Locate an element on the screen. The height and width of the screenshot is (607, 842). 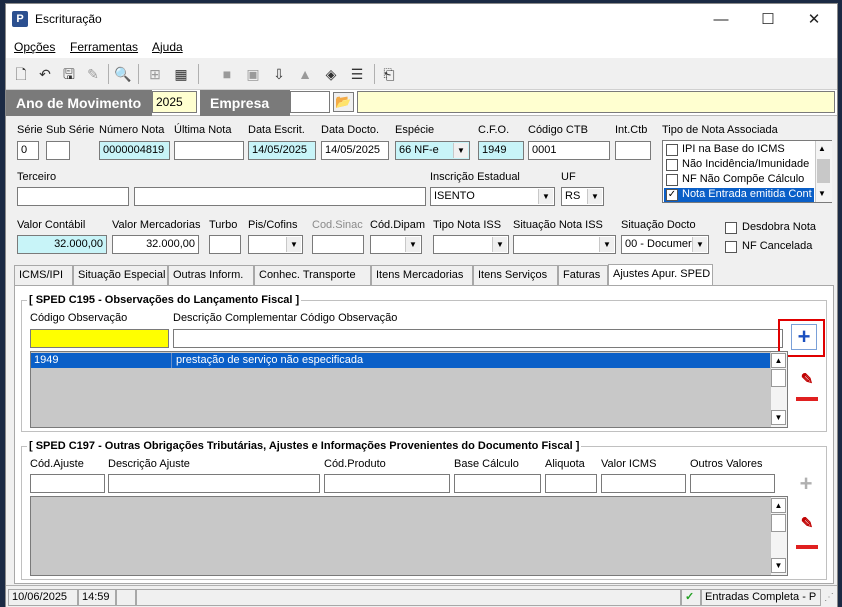
tipo-nota-item: IPI na Base do ICMS is located at coordinates (739, 150).